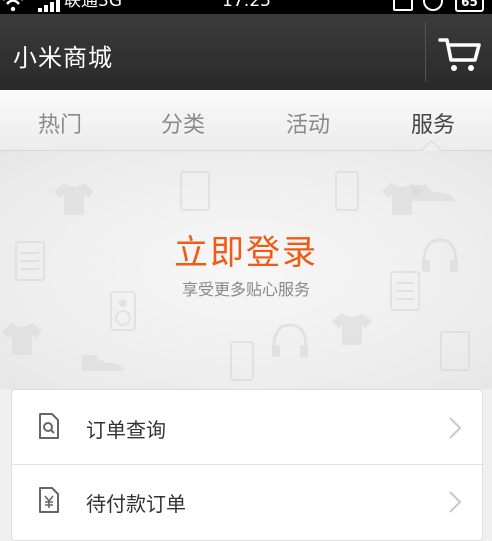  What do you see at coordinates (183, 123) in the screenshot?
I see `tab-categories: 分类` at bounding box center [183, 123].